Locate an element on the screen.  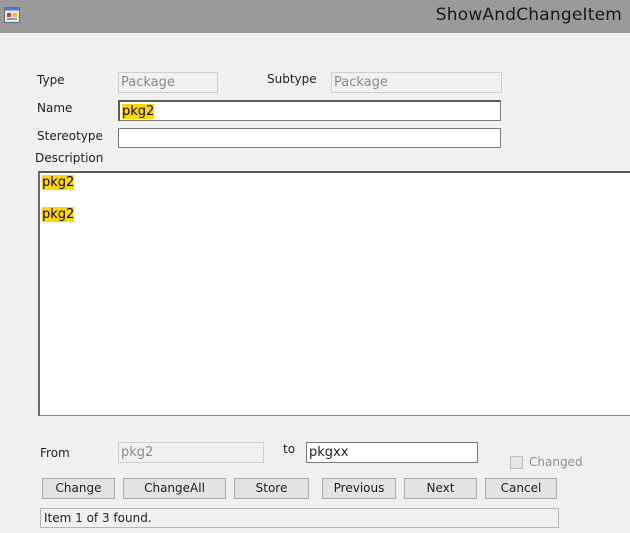
description-label: Description is located at coordinates (69, 158).